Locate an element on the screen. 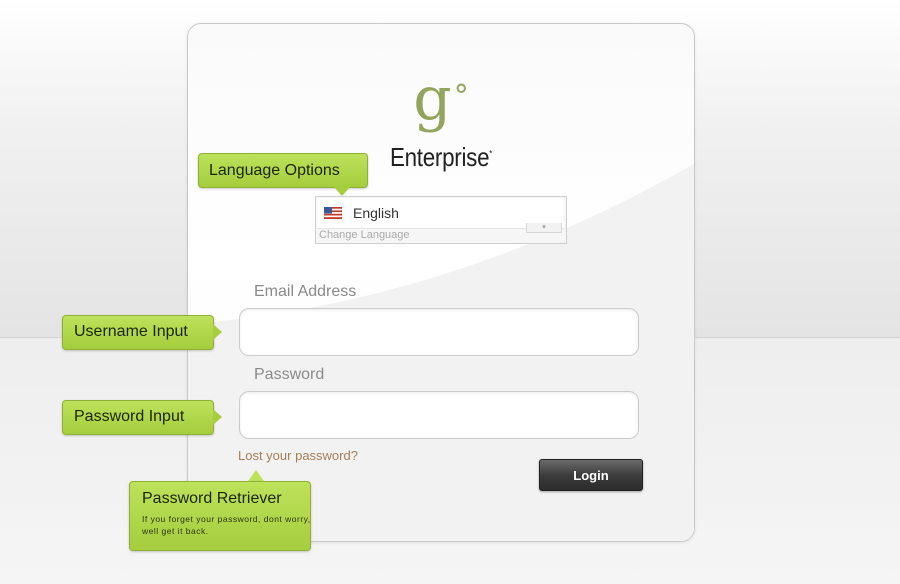 This screenshot has height=584, width=900. language-selected-value: English is located at coordinates (376, 213).